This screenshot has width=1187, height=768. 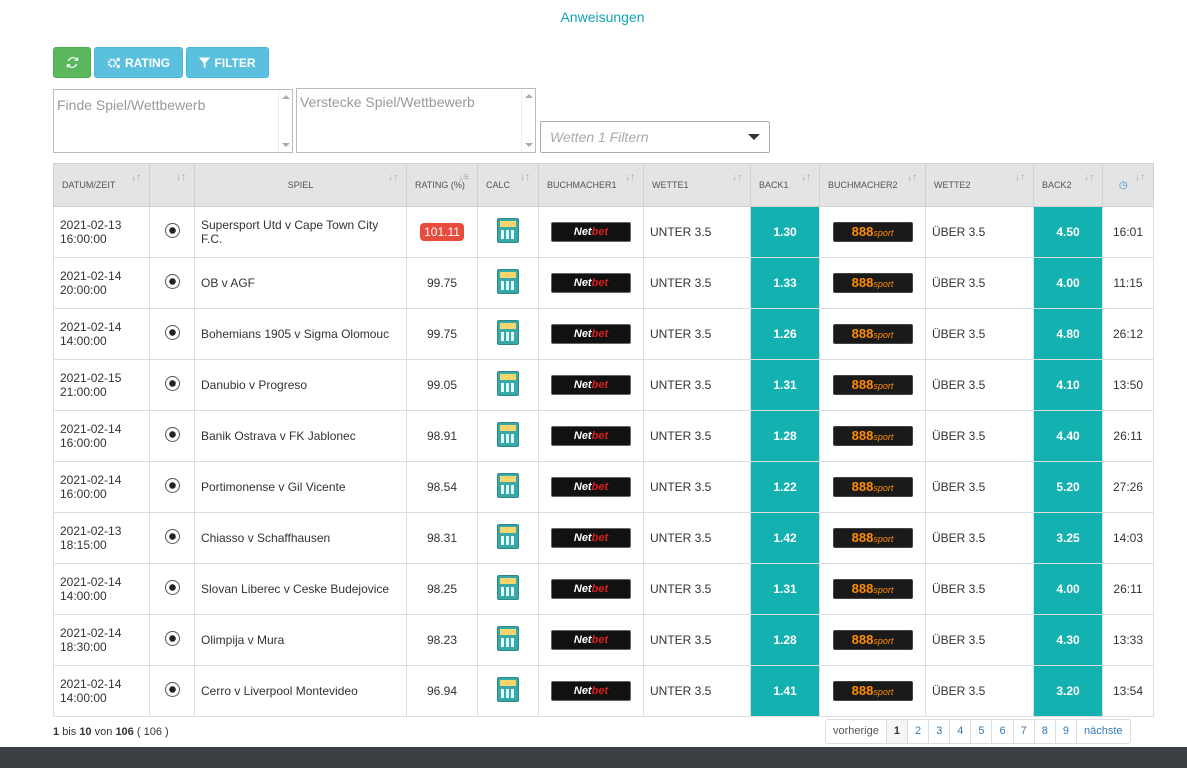 I want to click on pagination-page: 1, so click(x=897, y=731).